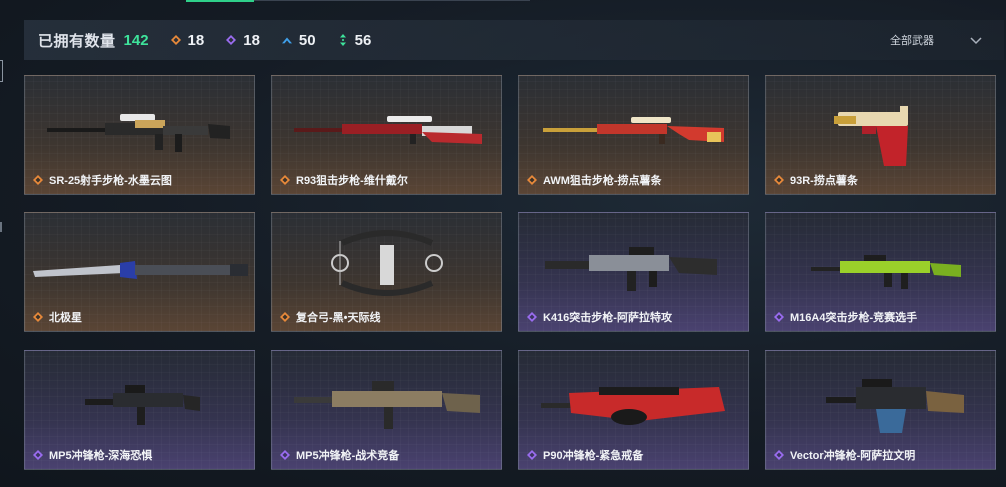  I want to click on knife-image, so click(140, 270).